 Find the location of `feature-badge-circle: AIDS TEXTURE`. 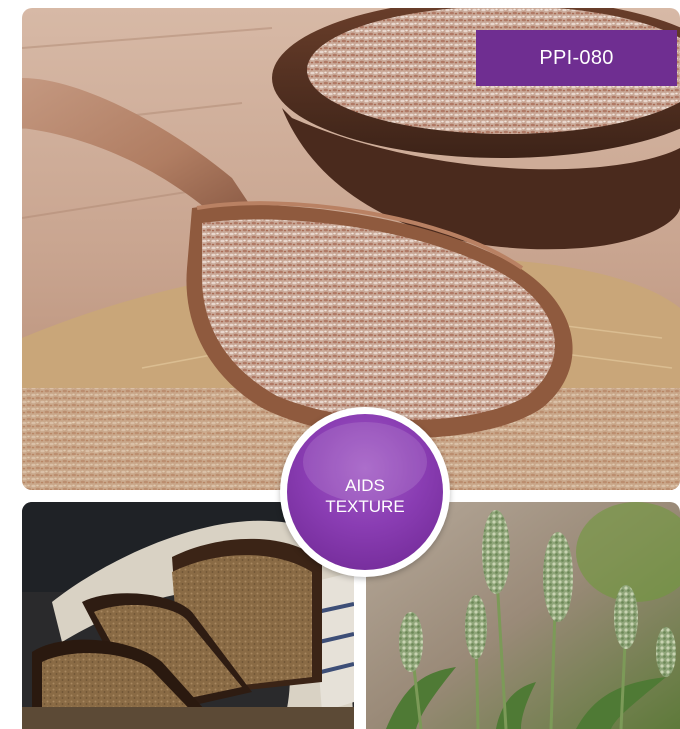

feature-badge-circle: AIDS TEXTURE is located at coordinates (365, 492).